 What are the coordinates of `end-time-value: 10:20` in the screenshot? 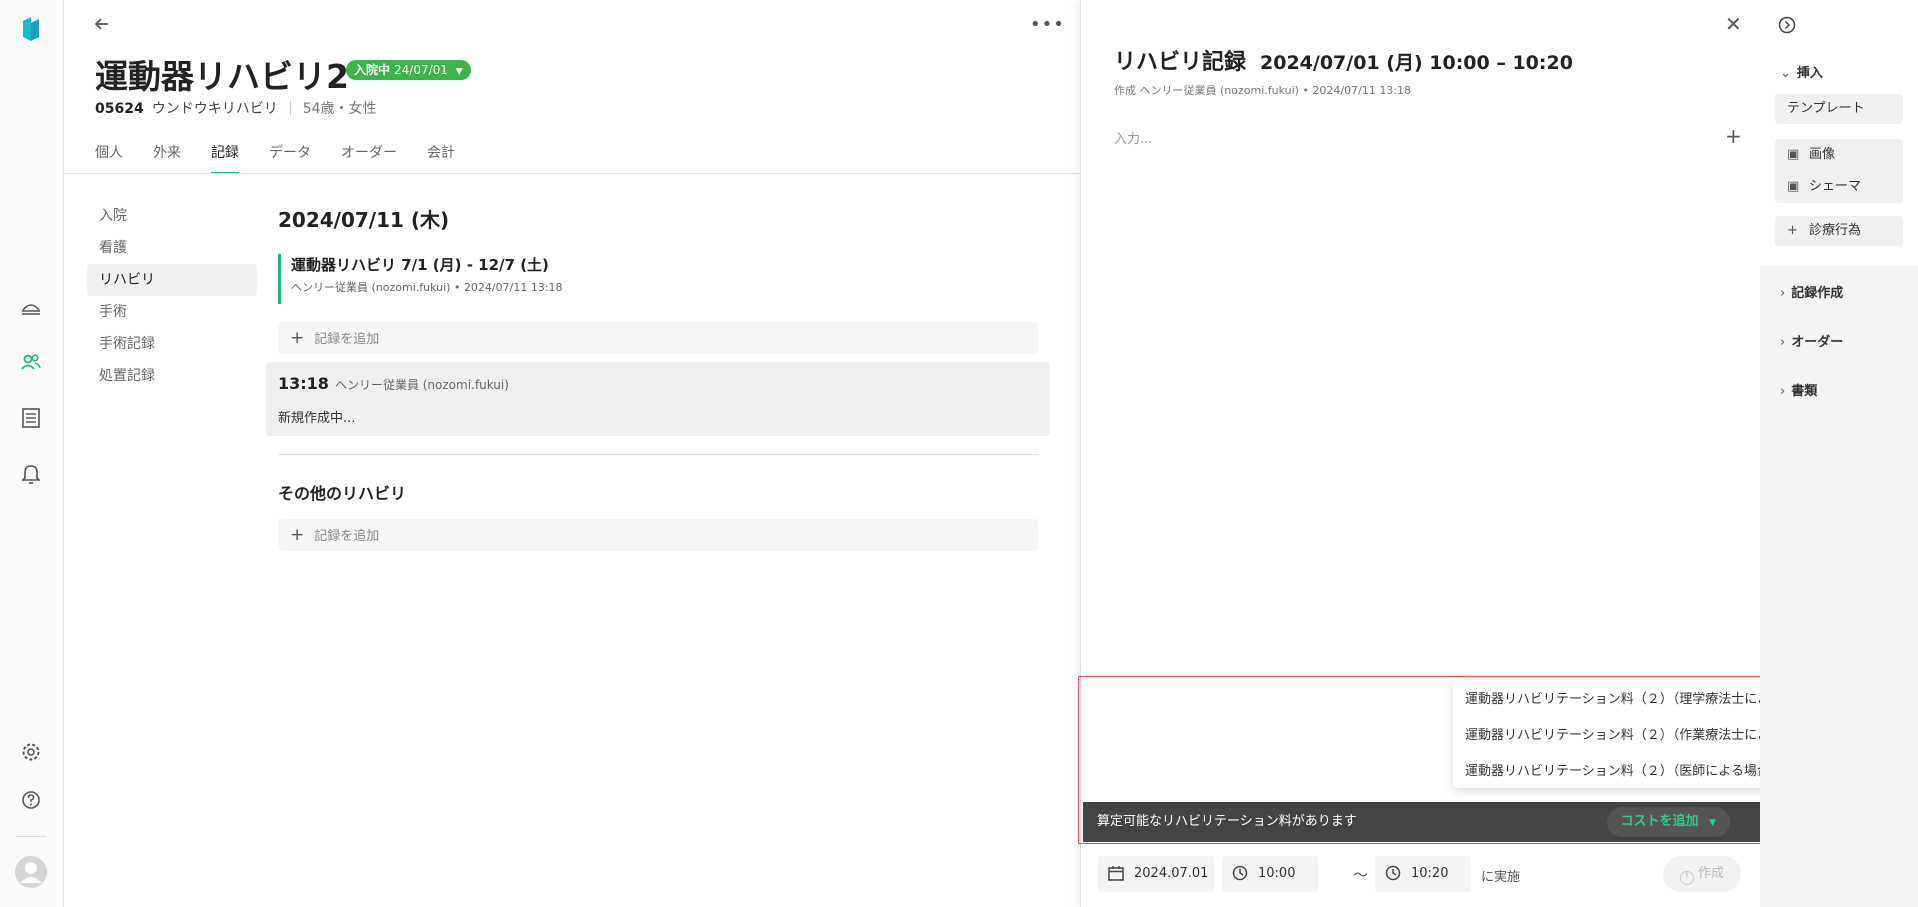 It's located at (1430, 873).